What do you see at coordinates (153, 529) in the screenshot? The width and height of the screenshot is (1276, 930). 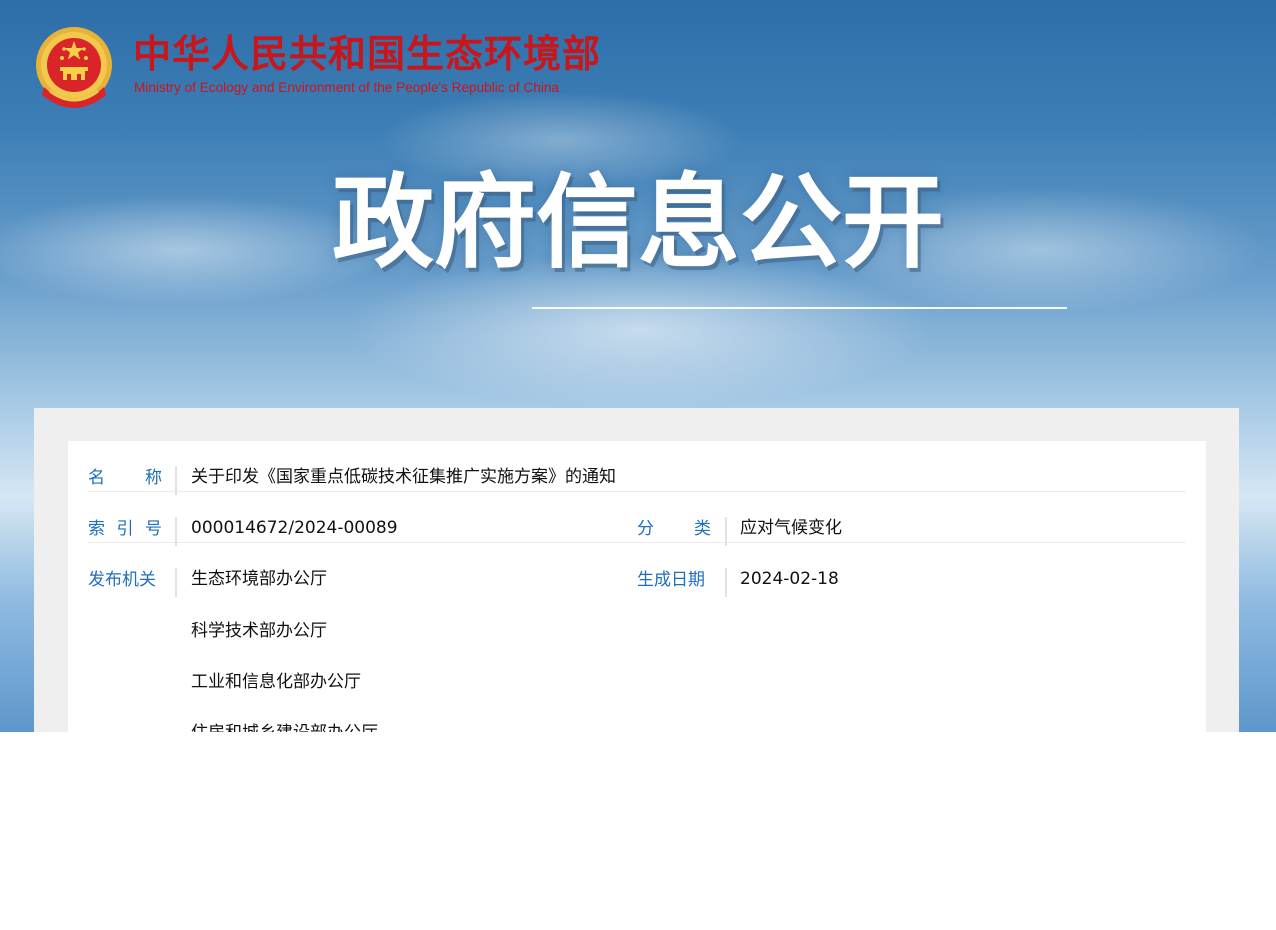 I see `index-label-char-3: 号` at bounding box center [153, 529].